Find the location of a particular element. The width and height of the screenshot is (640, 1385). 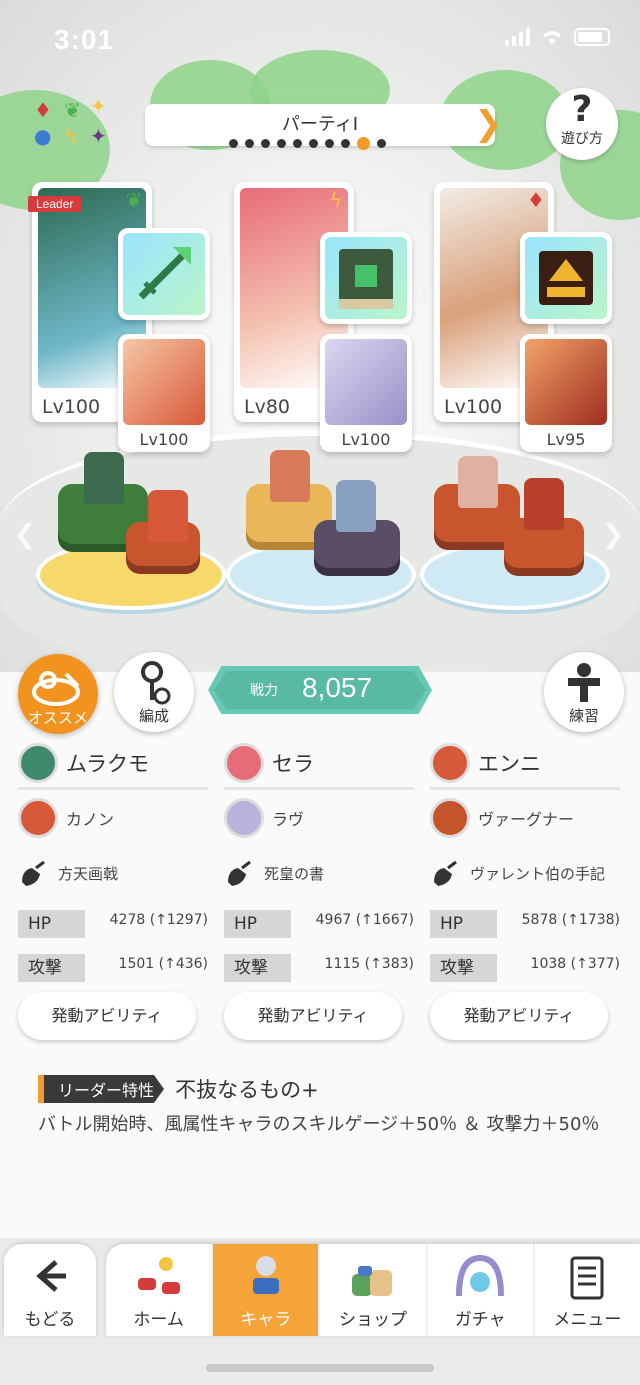

hp-stat-row: HP 4278 (↑1297) is located at coordinates (113, 926).